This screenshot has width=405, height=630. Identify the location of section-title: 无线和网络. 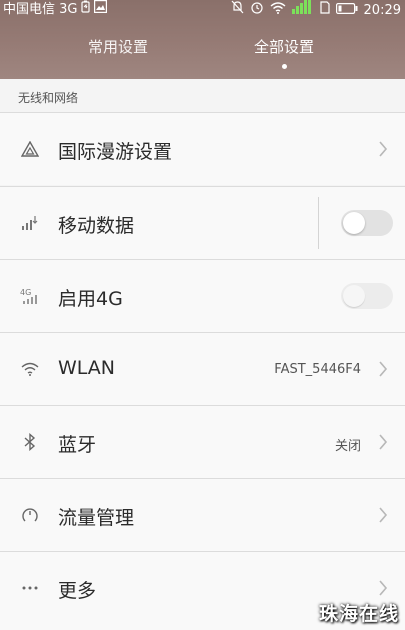
(48, 98).